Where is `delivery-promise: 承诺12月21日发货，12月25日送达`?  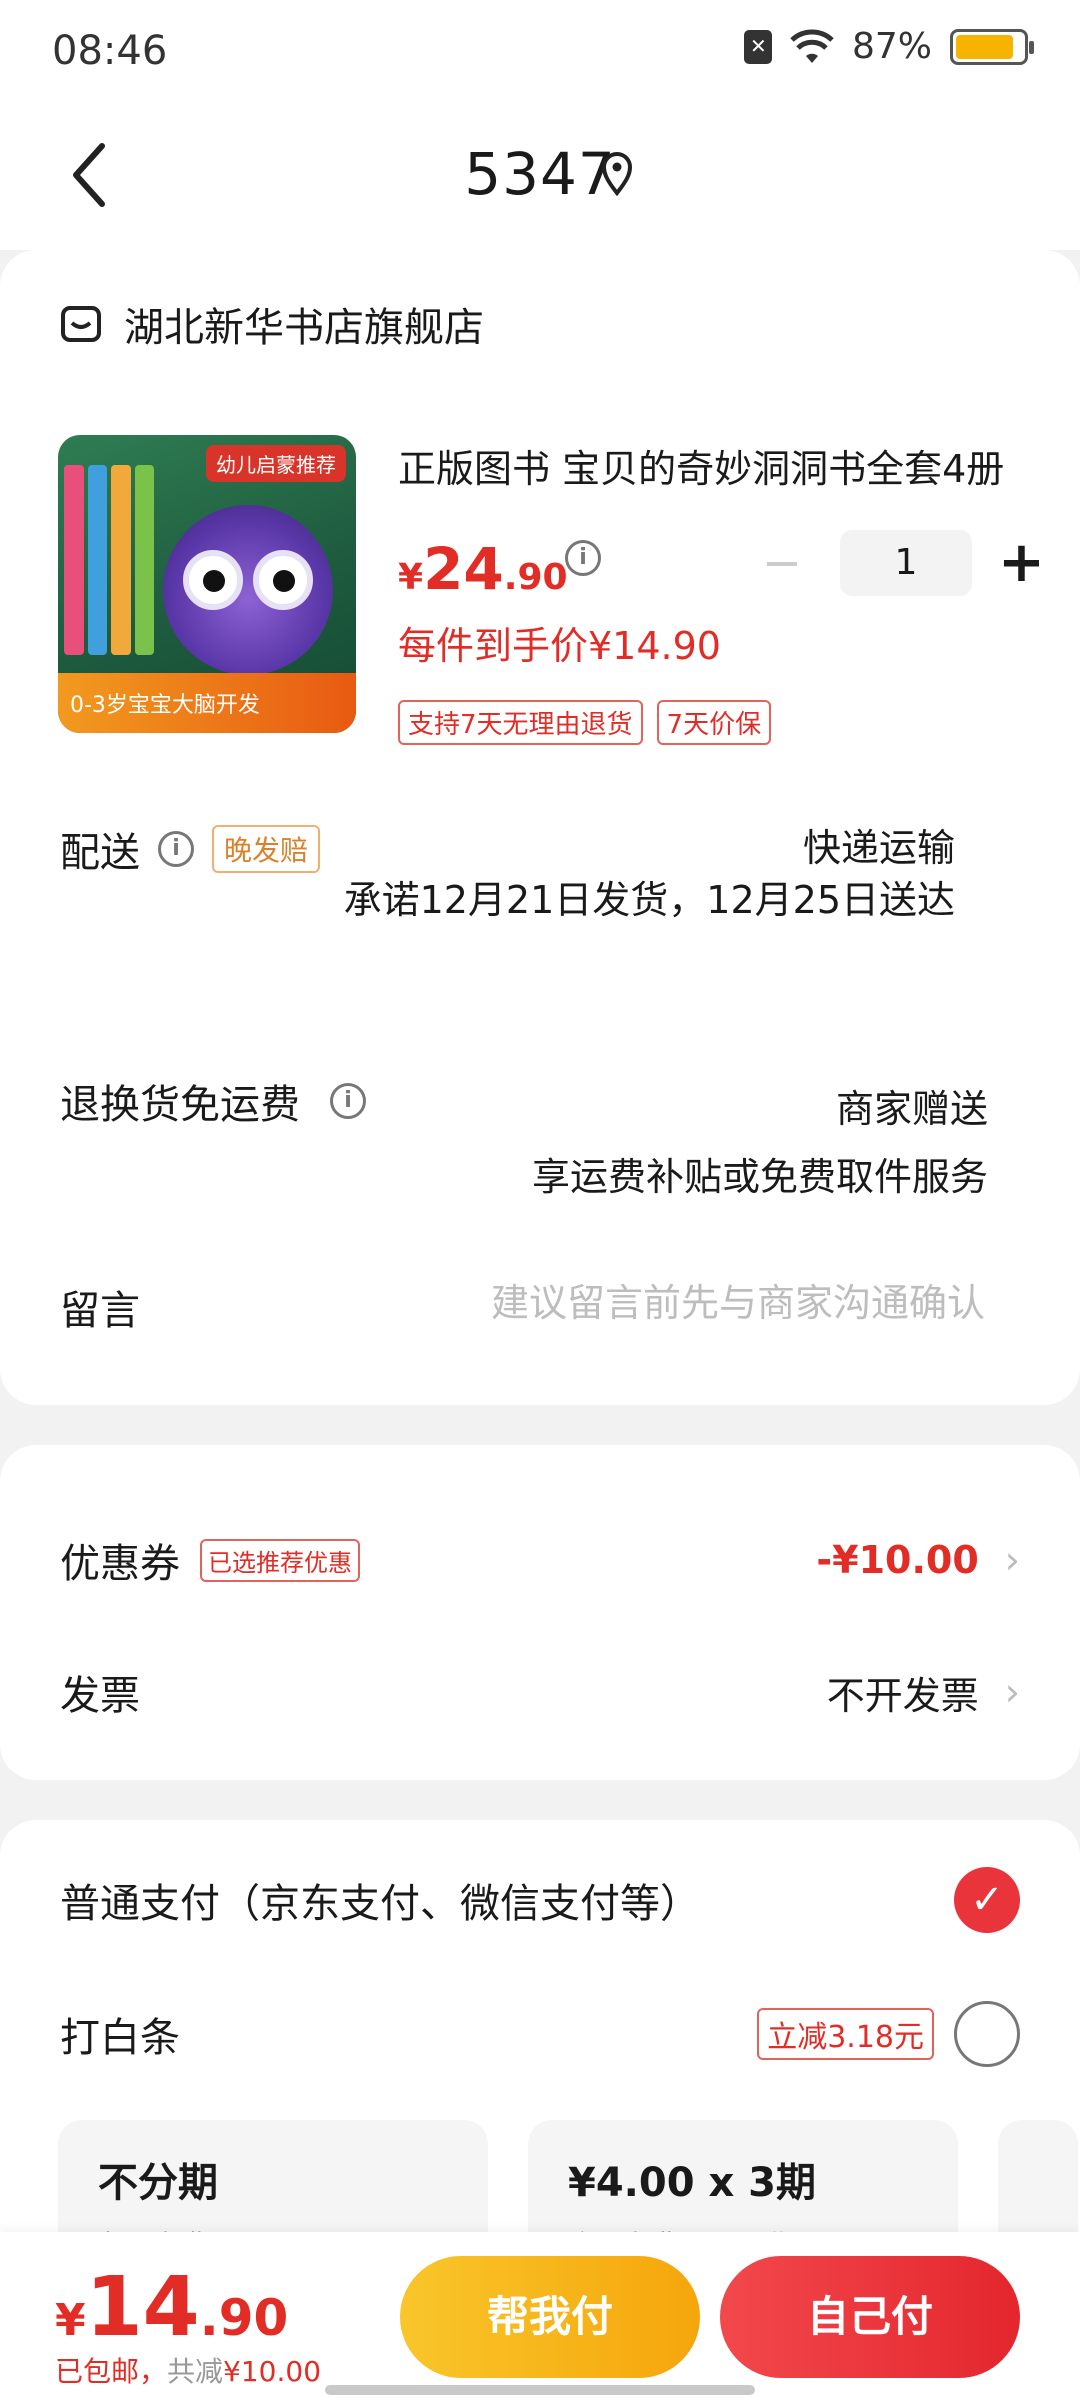
delivery-promise: 承诺12月21日发货，12月25日送达 is located at coordinates (649, 900).